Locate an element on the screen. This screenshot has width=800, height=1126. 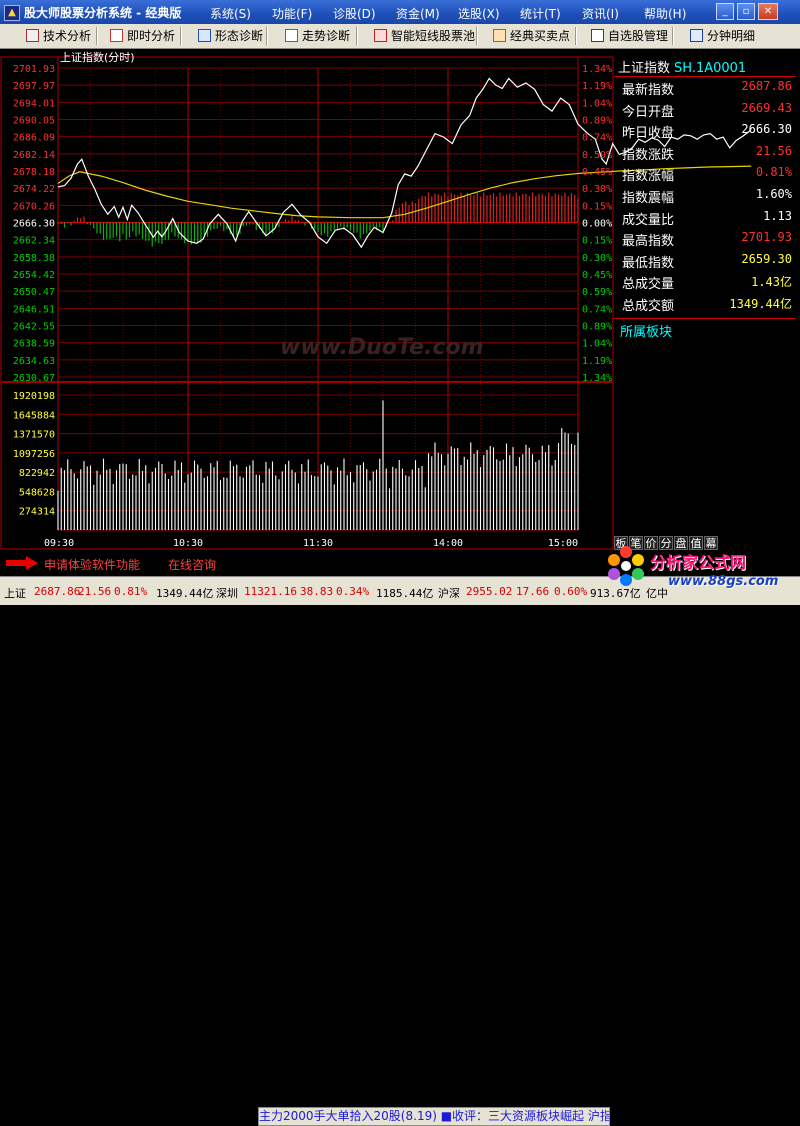
pct-tick-label: 1.19% is located at coordinates (597, 86).